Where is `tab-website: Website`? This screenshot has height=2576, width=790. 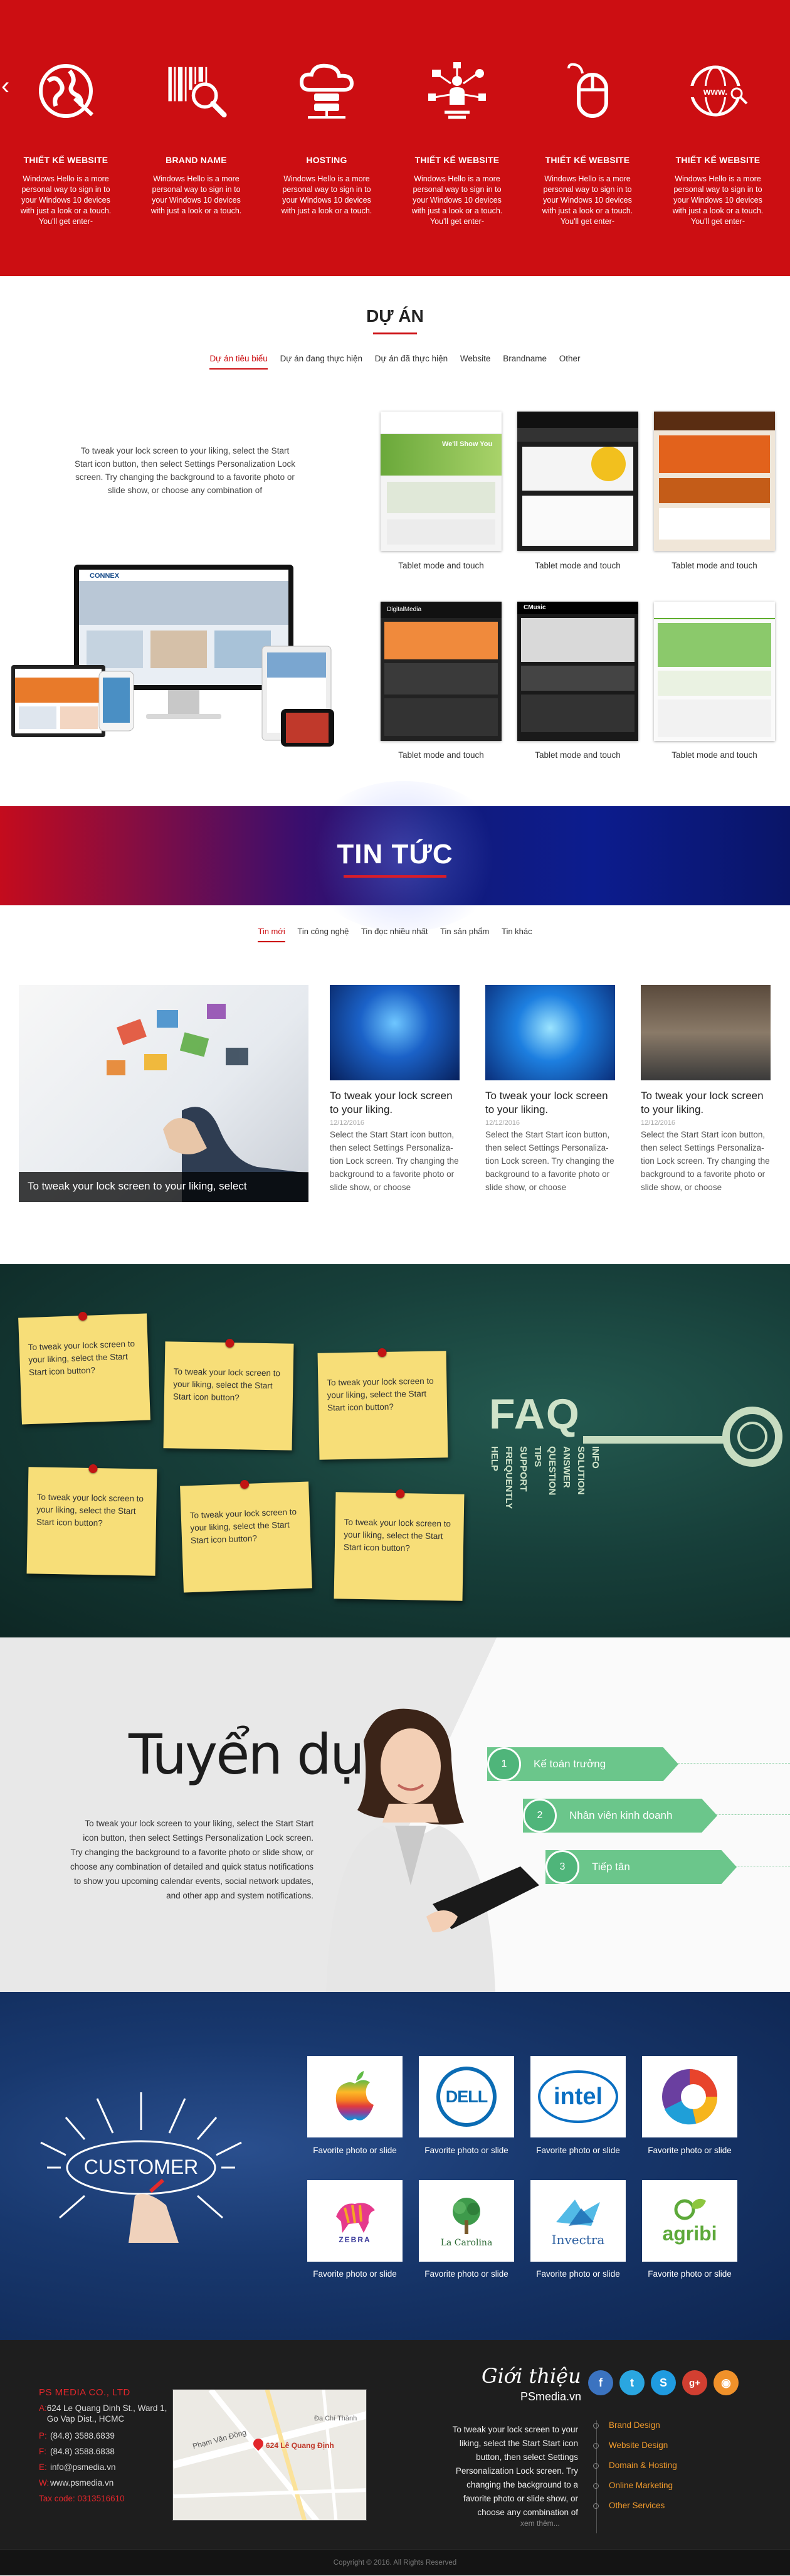
tab-website: Website is located at coordinates (476, 361).